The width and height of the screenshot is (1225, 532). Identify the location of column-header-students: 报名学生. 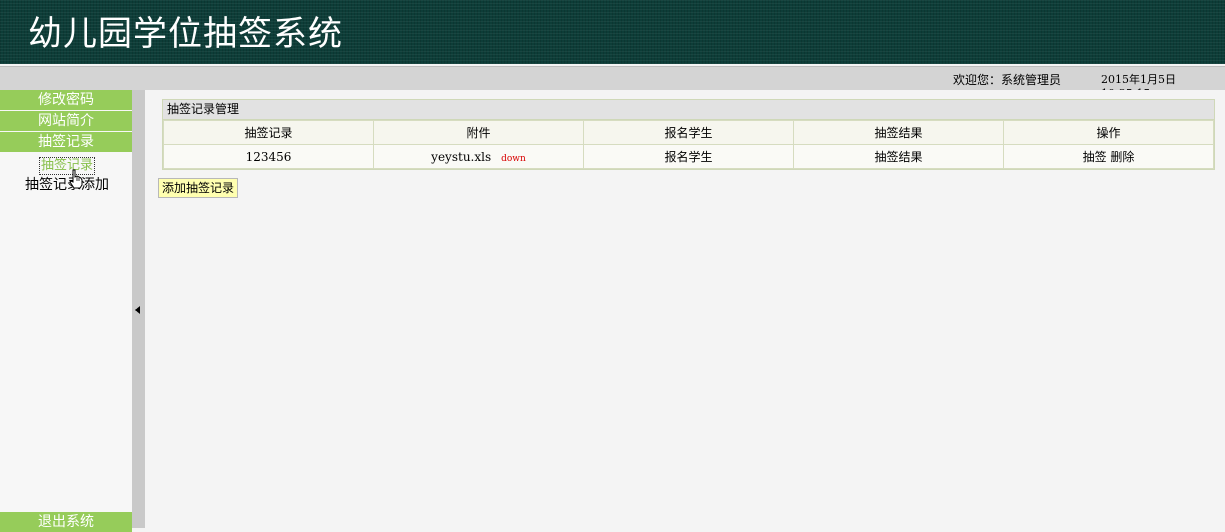
(688, 132).